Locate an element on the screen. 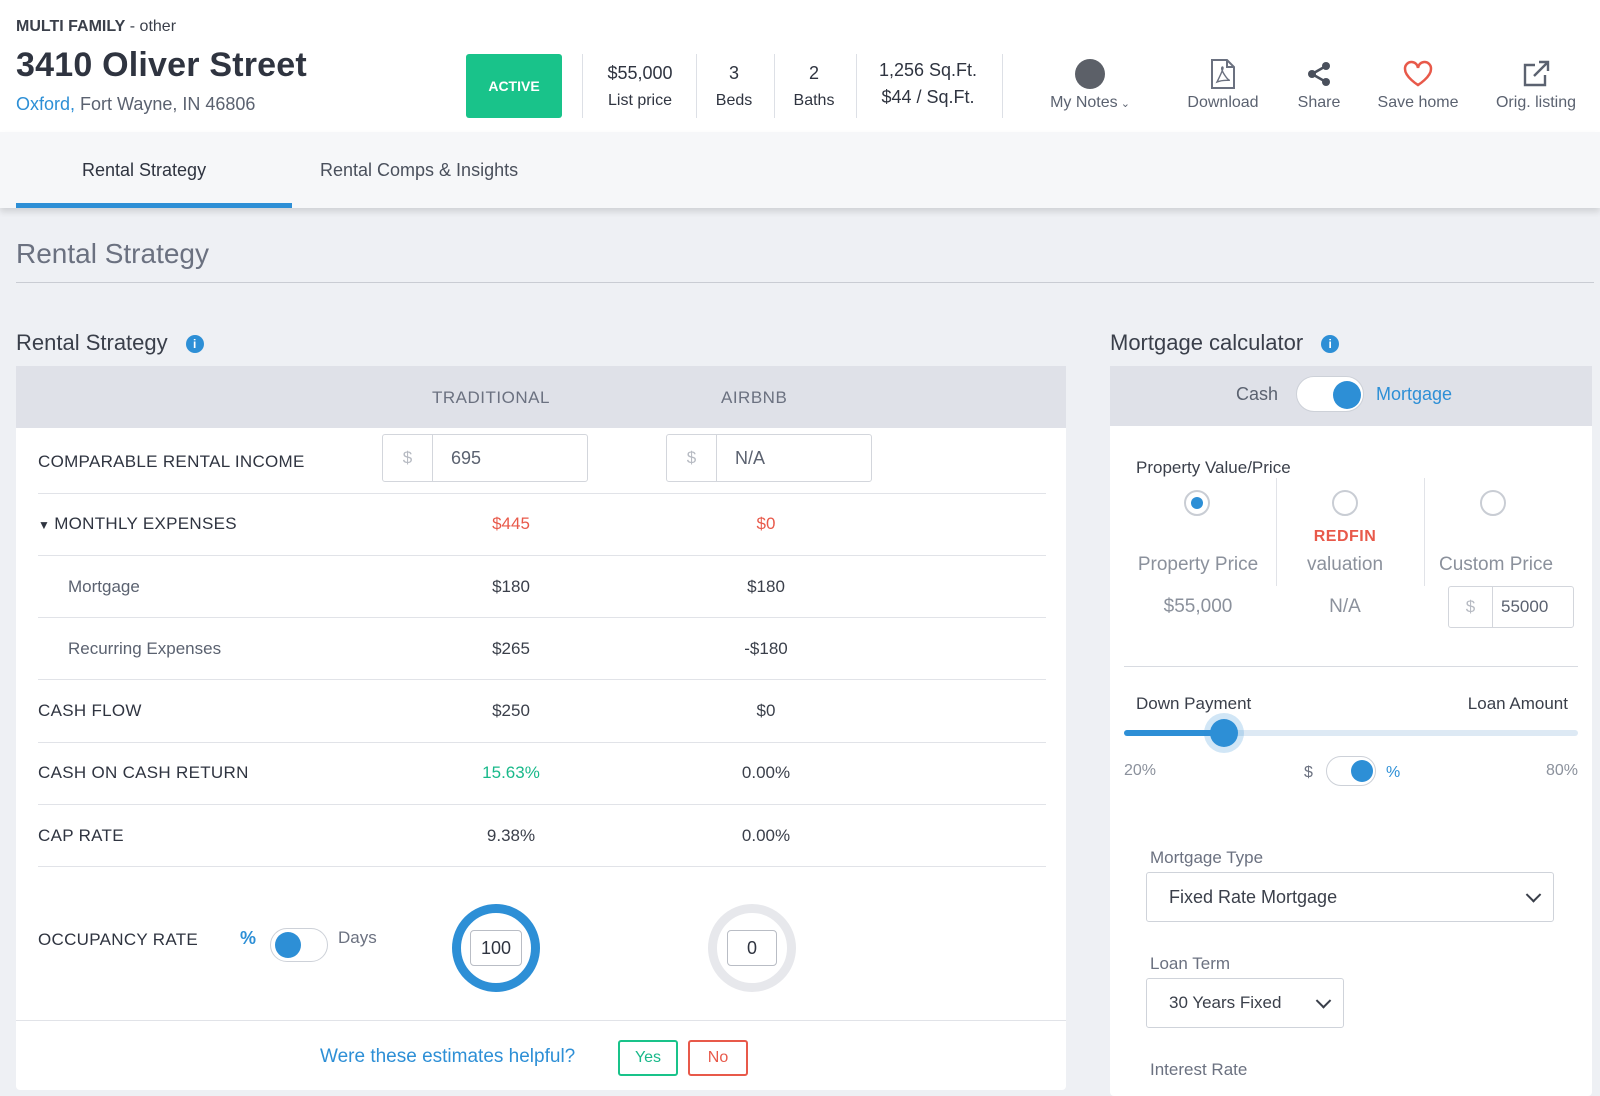  heart-icon is located at coordinates (1418, 73).